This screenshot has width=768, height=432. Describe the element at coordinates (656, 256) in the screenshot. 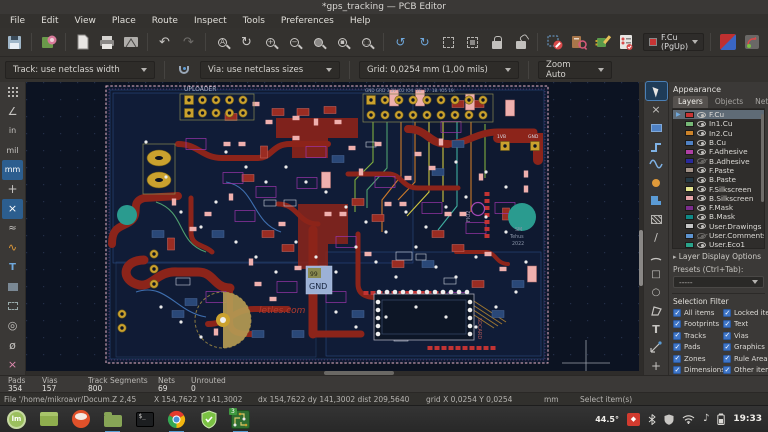

I see `draw-arc-tool` at that location.